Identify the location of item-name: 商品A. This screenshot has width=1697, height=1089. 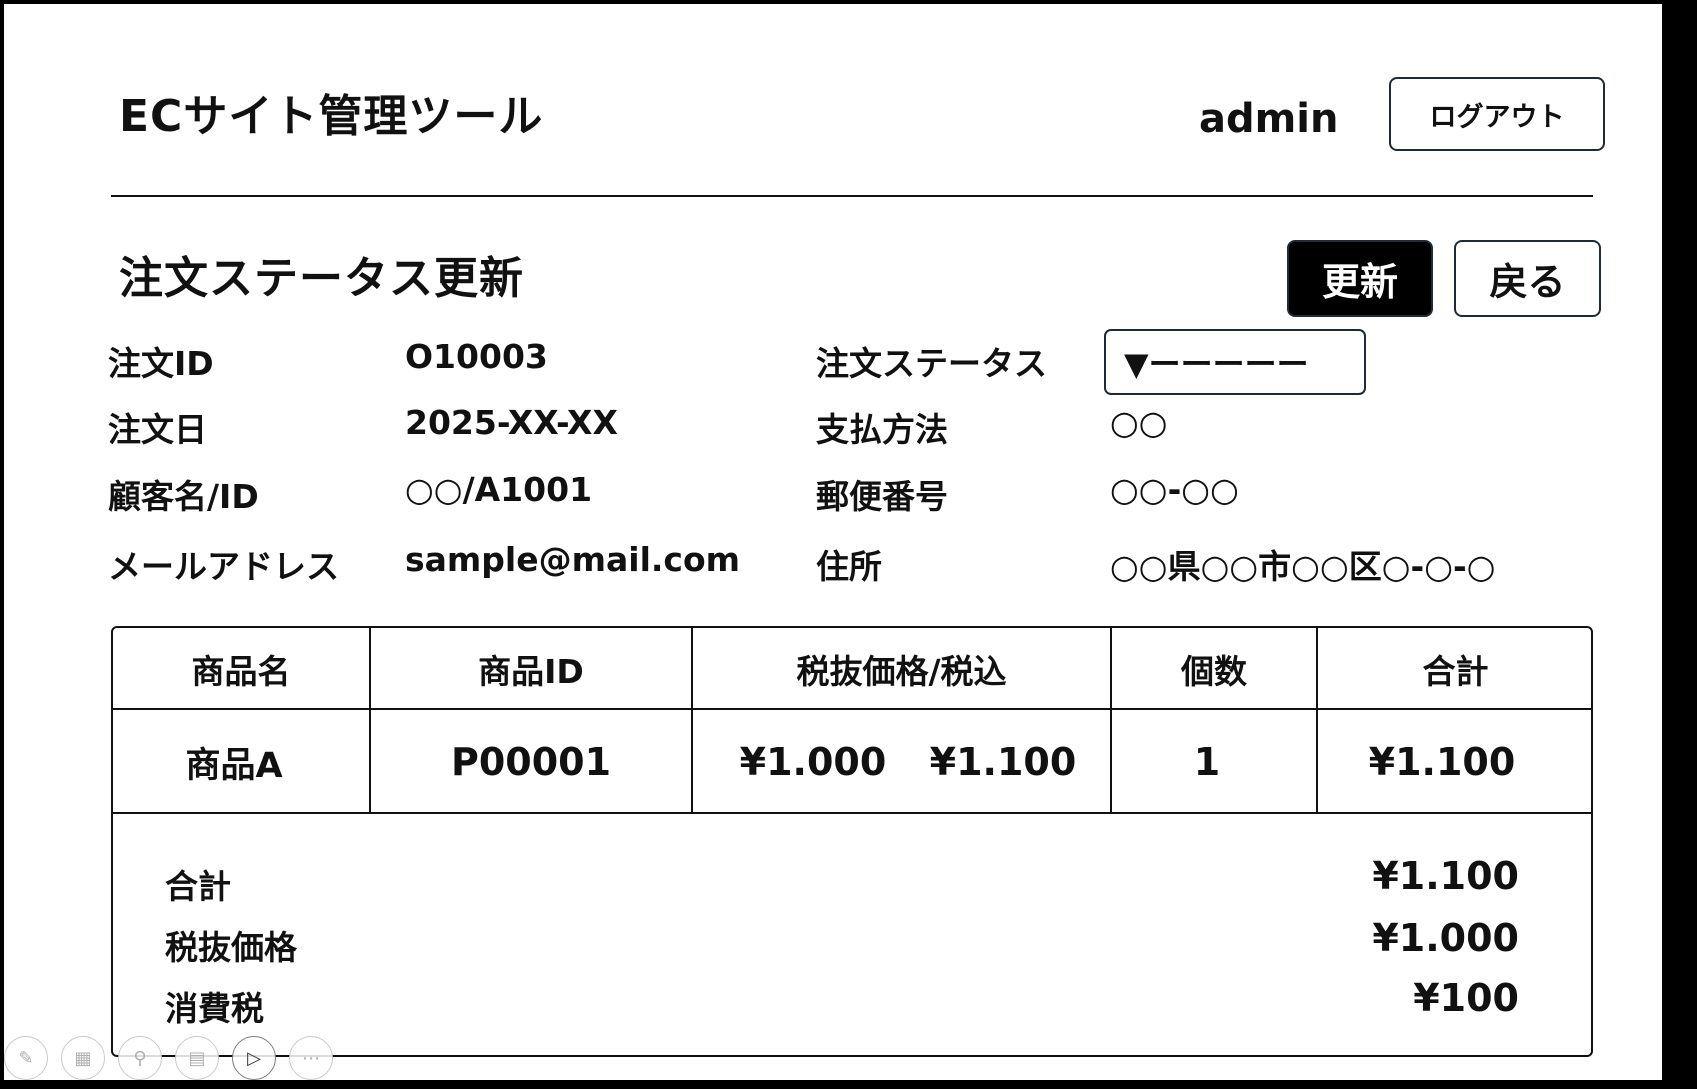
(234, 765).